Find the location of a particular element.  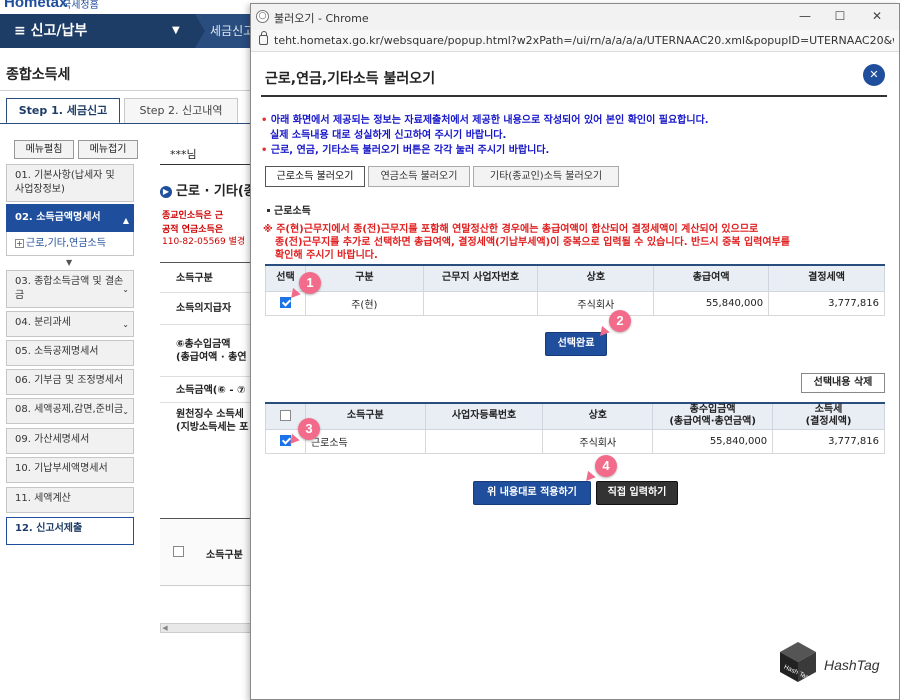

row-label: ⑥총수입금액 (총급여액 · 총연 is located at coordinates (211, 351).